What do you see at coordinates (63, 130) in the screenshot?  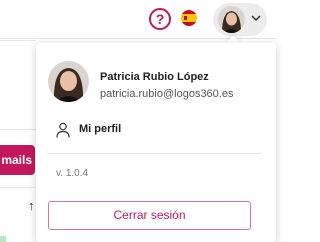 I see `user-icon` at bounding box center [63, 130].